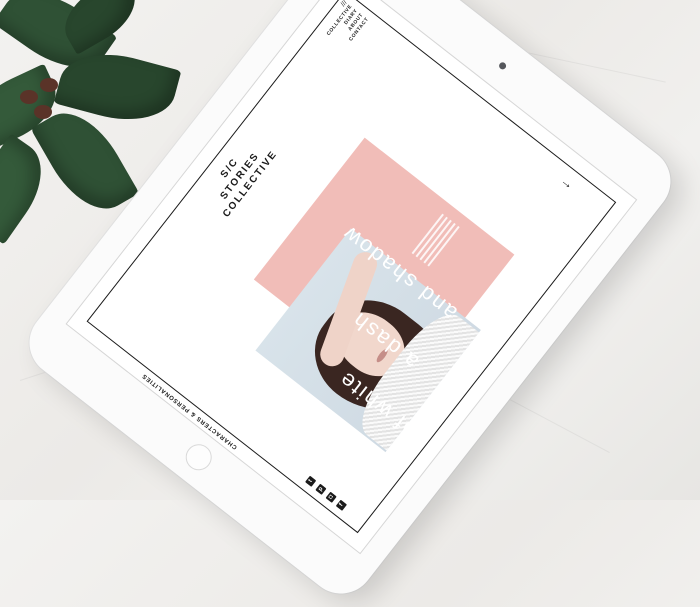 The height and width of the screenshot is (607, 700). What do you see at coordinates (198, 457) in the screenshot?
I see `home-button` at bounding box center [198, 457].